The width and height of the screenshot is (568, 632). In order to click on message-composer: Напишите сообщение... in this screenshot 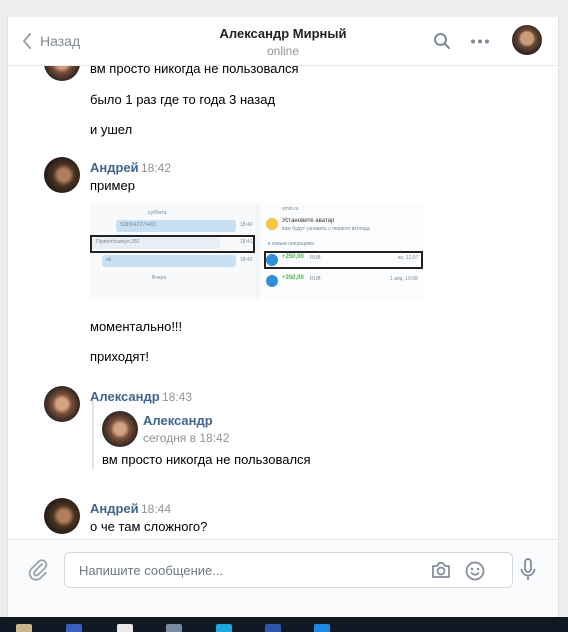, I will do `click(283, 578)`.